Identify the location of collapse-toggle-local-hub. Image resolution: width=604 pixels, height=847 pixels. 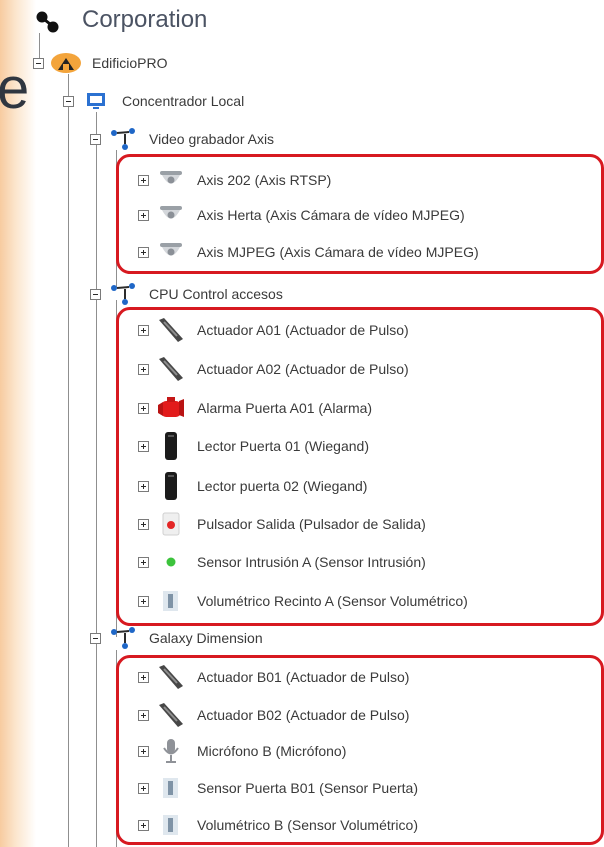
(68, 101).